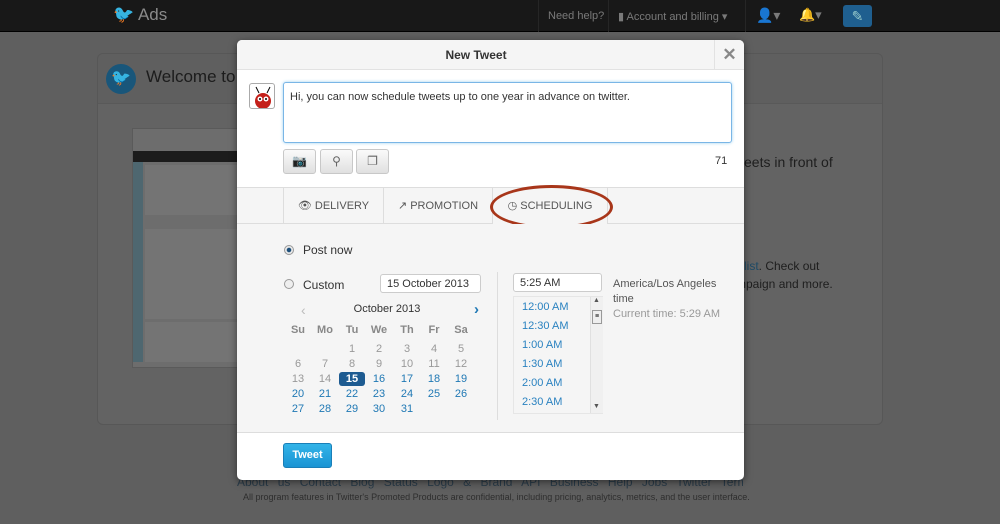 This screenshot has height=524, width=1000. Describe the element at coordinates (407, 364) in the screenshot. I see `calendar-day: 10` at that location.